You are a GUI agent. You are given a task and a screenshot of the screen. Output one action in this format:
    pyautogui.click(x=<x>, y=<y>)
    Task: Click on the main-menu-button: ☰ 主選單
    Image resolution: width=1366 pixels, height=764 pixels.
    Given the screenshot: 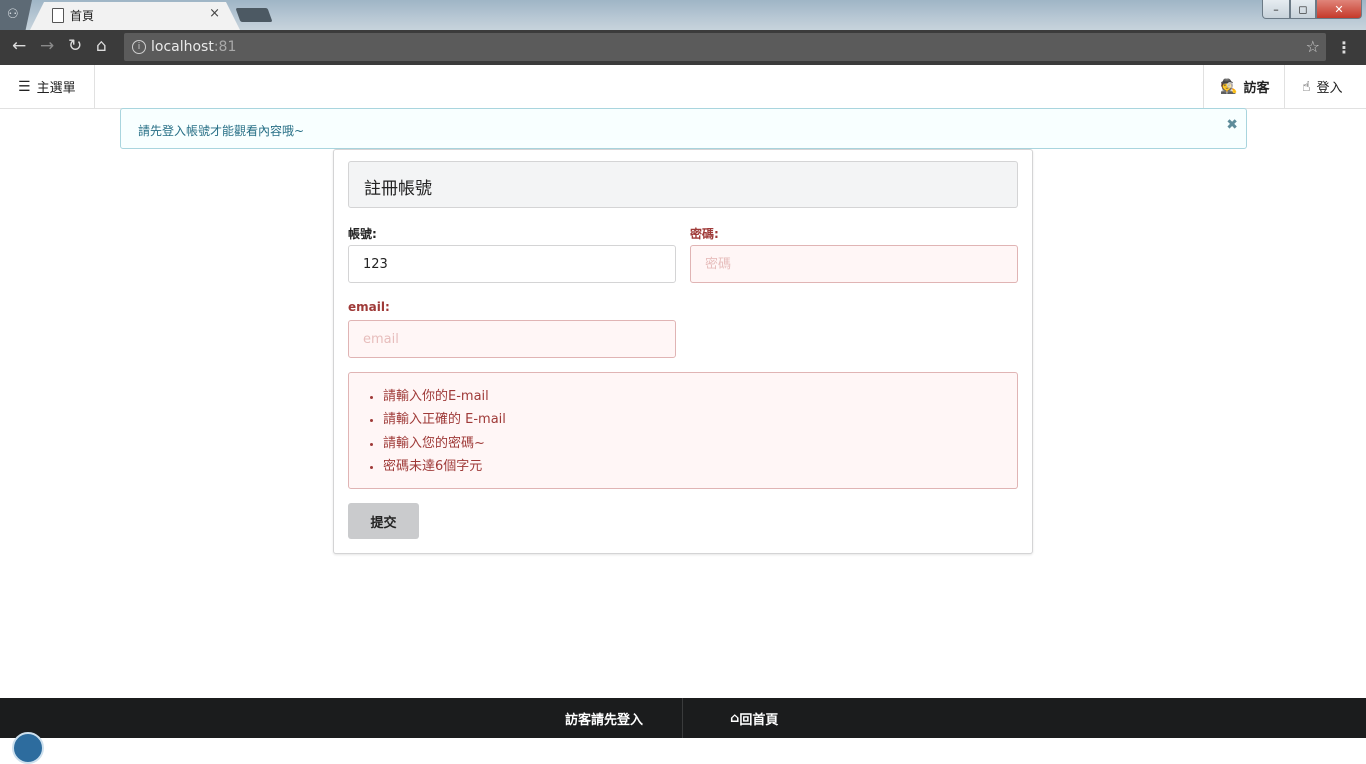 What is the action you would take?
    pyautogui.click(x=47, y=86)
    